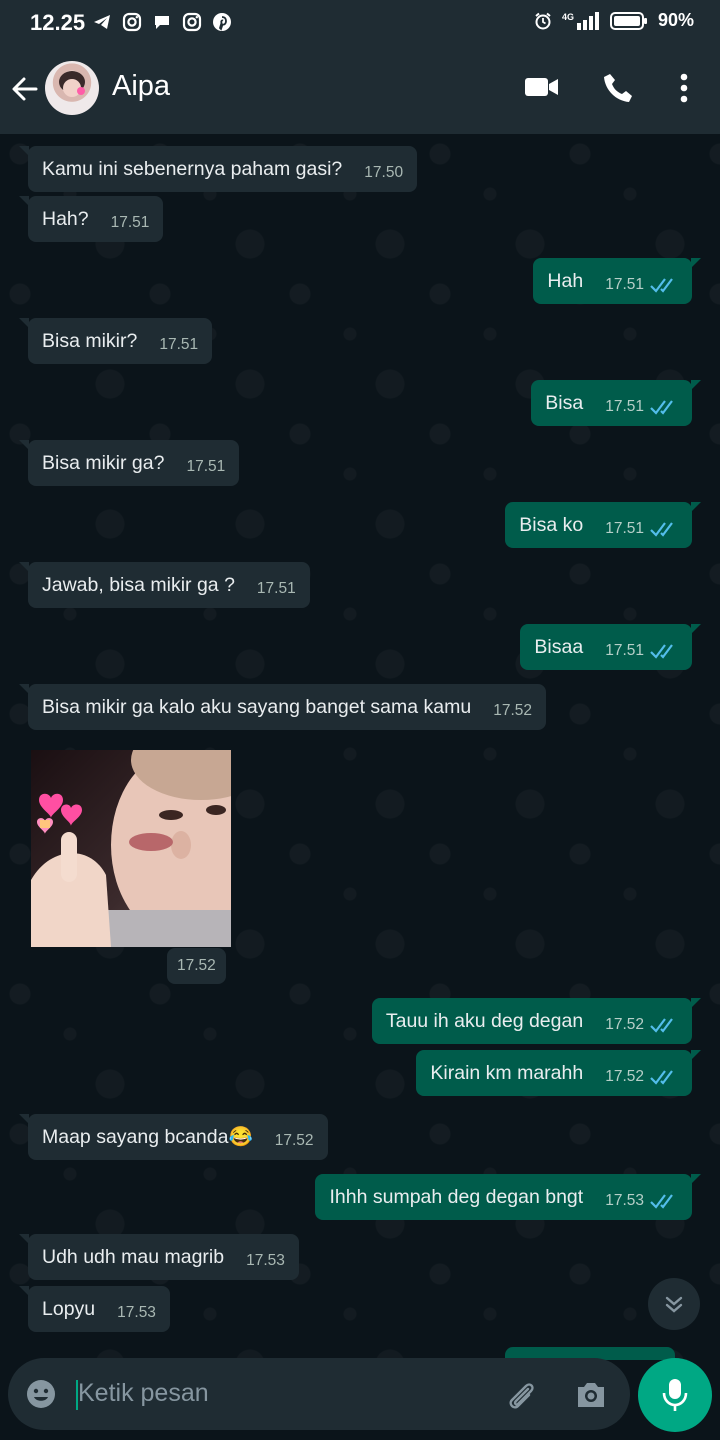  Describe the element at coordinates (360, 90) in the screenshot. I see `chat-header: Aipa` at that location.